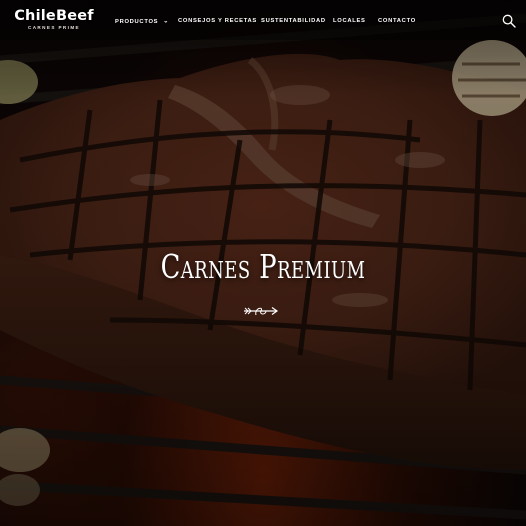  I want to click on nav-item-label: SUSTENTABILIDAD, so click(293, 21).